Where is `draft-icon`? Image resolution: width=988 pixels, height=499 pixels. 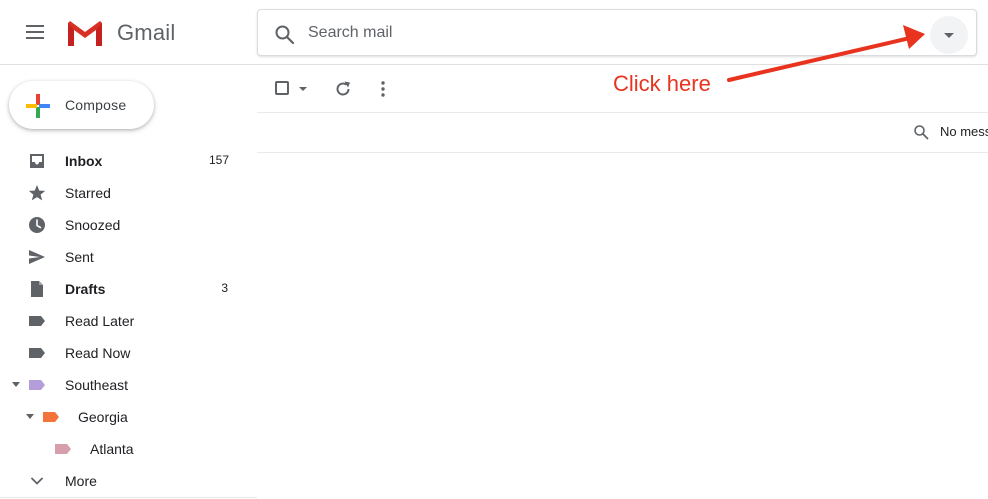
draft-icon is located at coordinates (37, 289).